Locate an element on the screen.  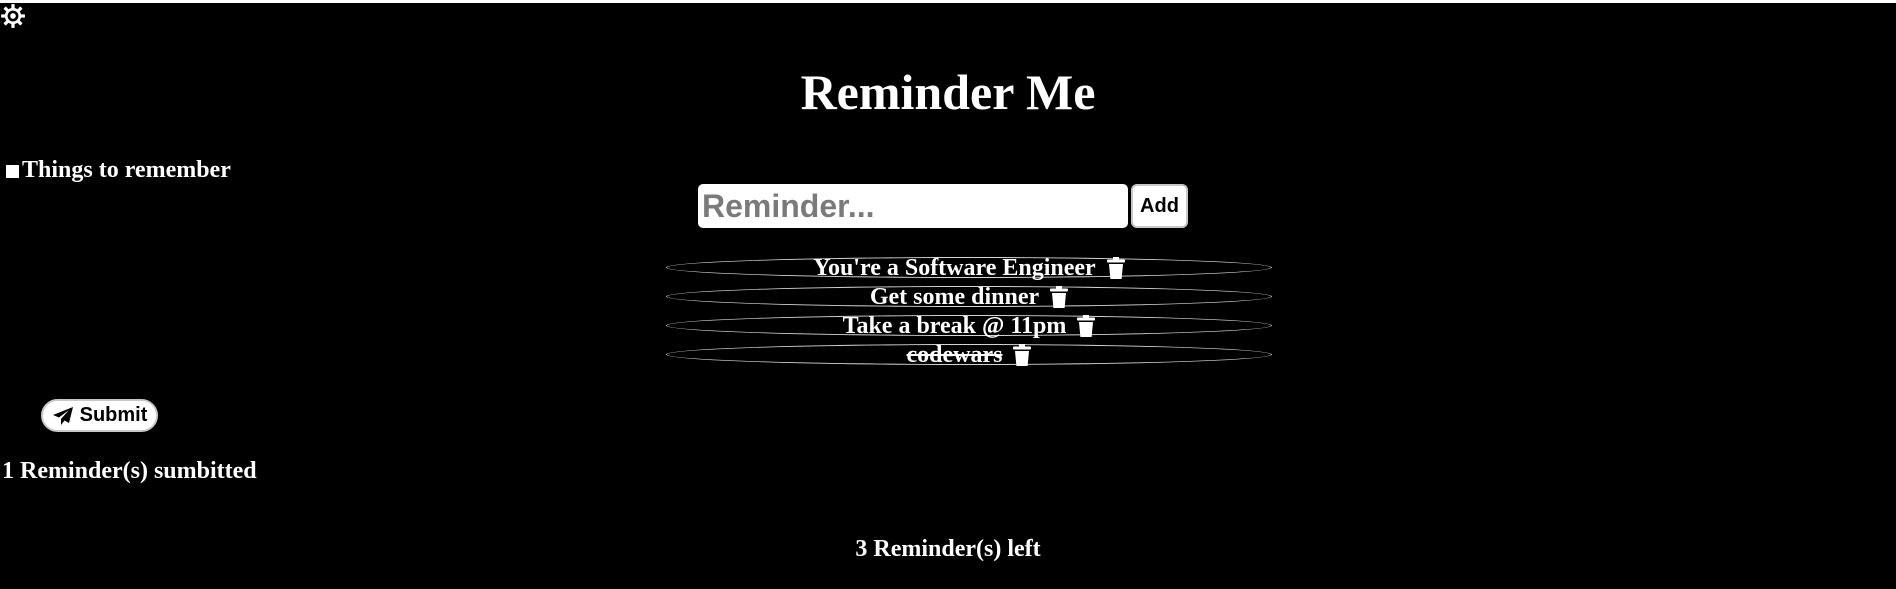
remaining-count: 3 Reminder(s) left is located at coordinates (948, 549).